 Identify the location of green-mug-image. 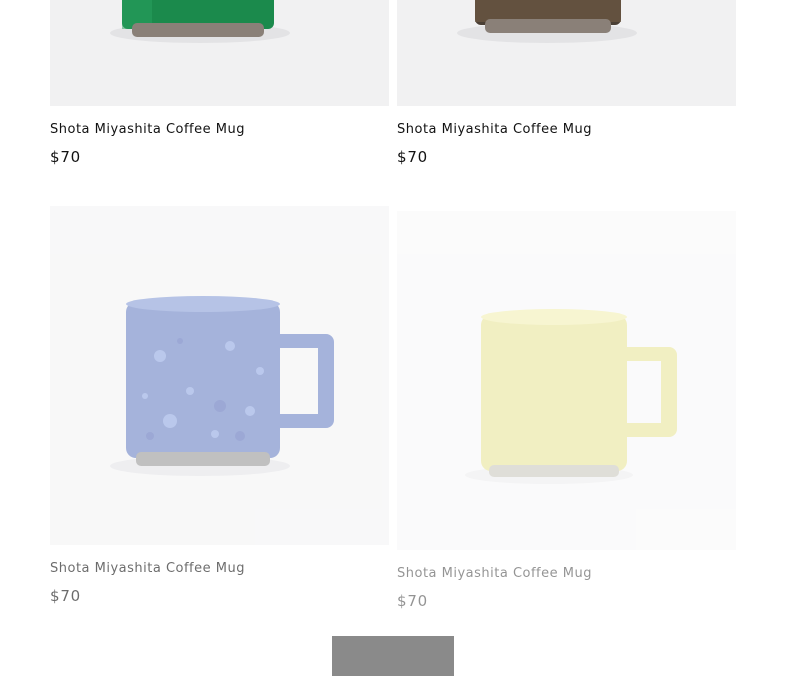
(219, 53).